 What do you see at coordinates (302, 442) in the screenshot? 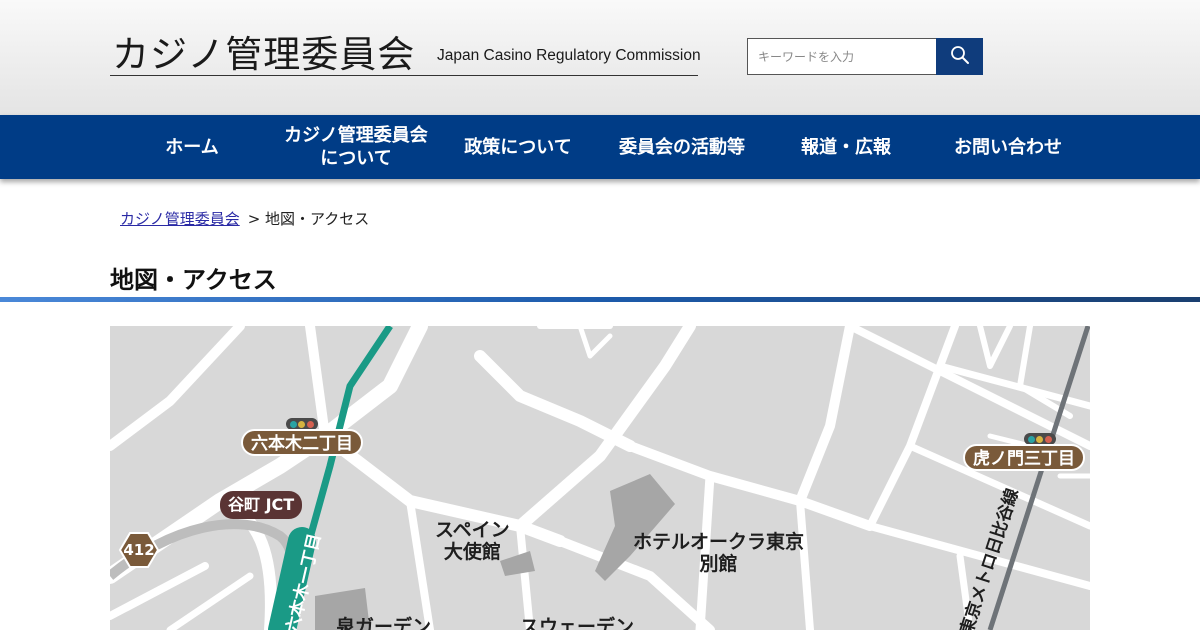
I see `map-station-roppongi-2: 六本木二丁目` at bounding box center [302, 442].